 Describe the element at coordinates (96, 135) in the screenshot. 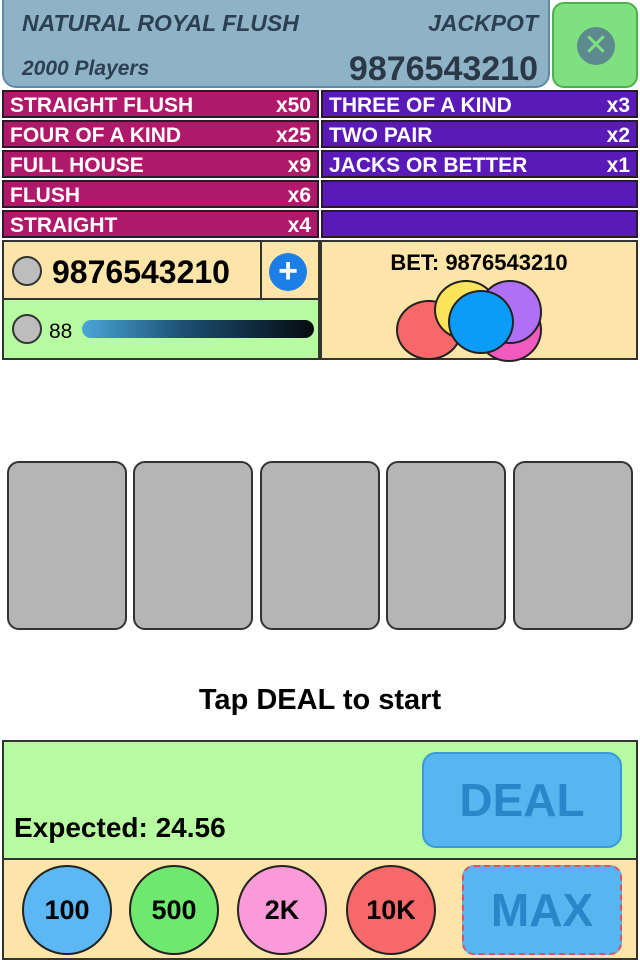

I see `paytable-hand: FOUR OF A KIND` at that location.